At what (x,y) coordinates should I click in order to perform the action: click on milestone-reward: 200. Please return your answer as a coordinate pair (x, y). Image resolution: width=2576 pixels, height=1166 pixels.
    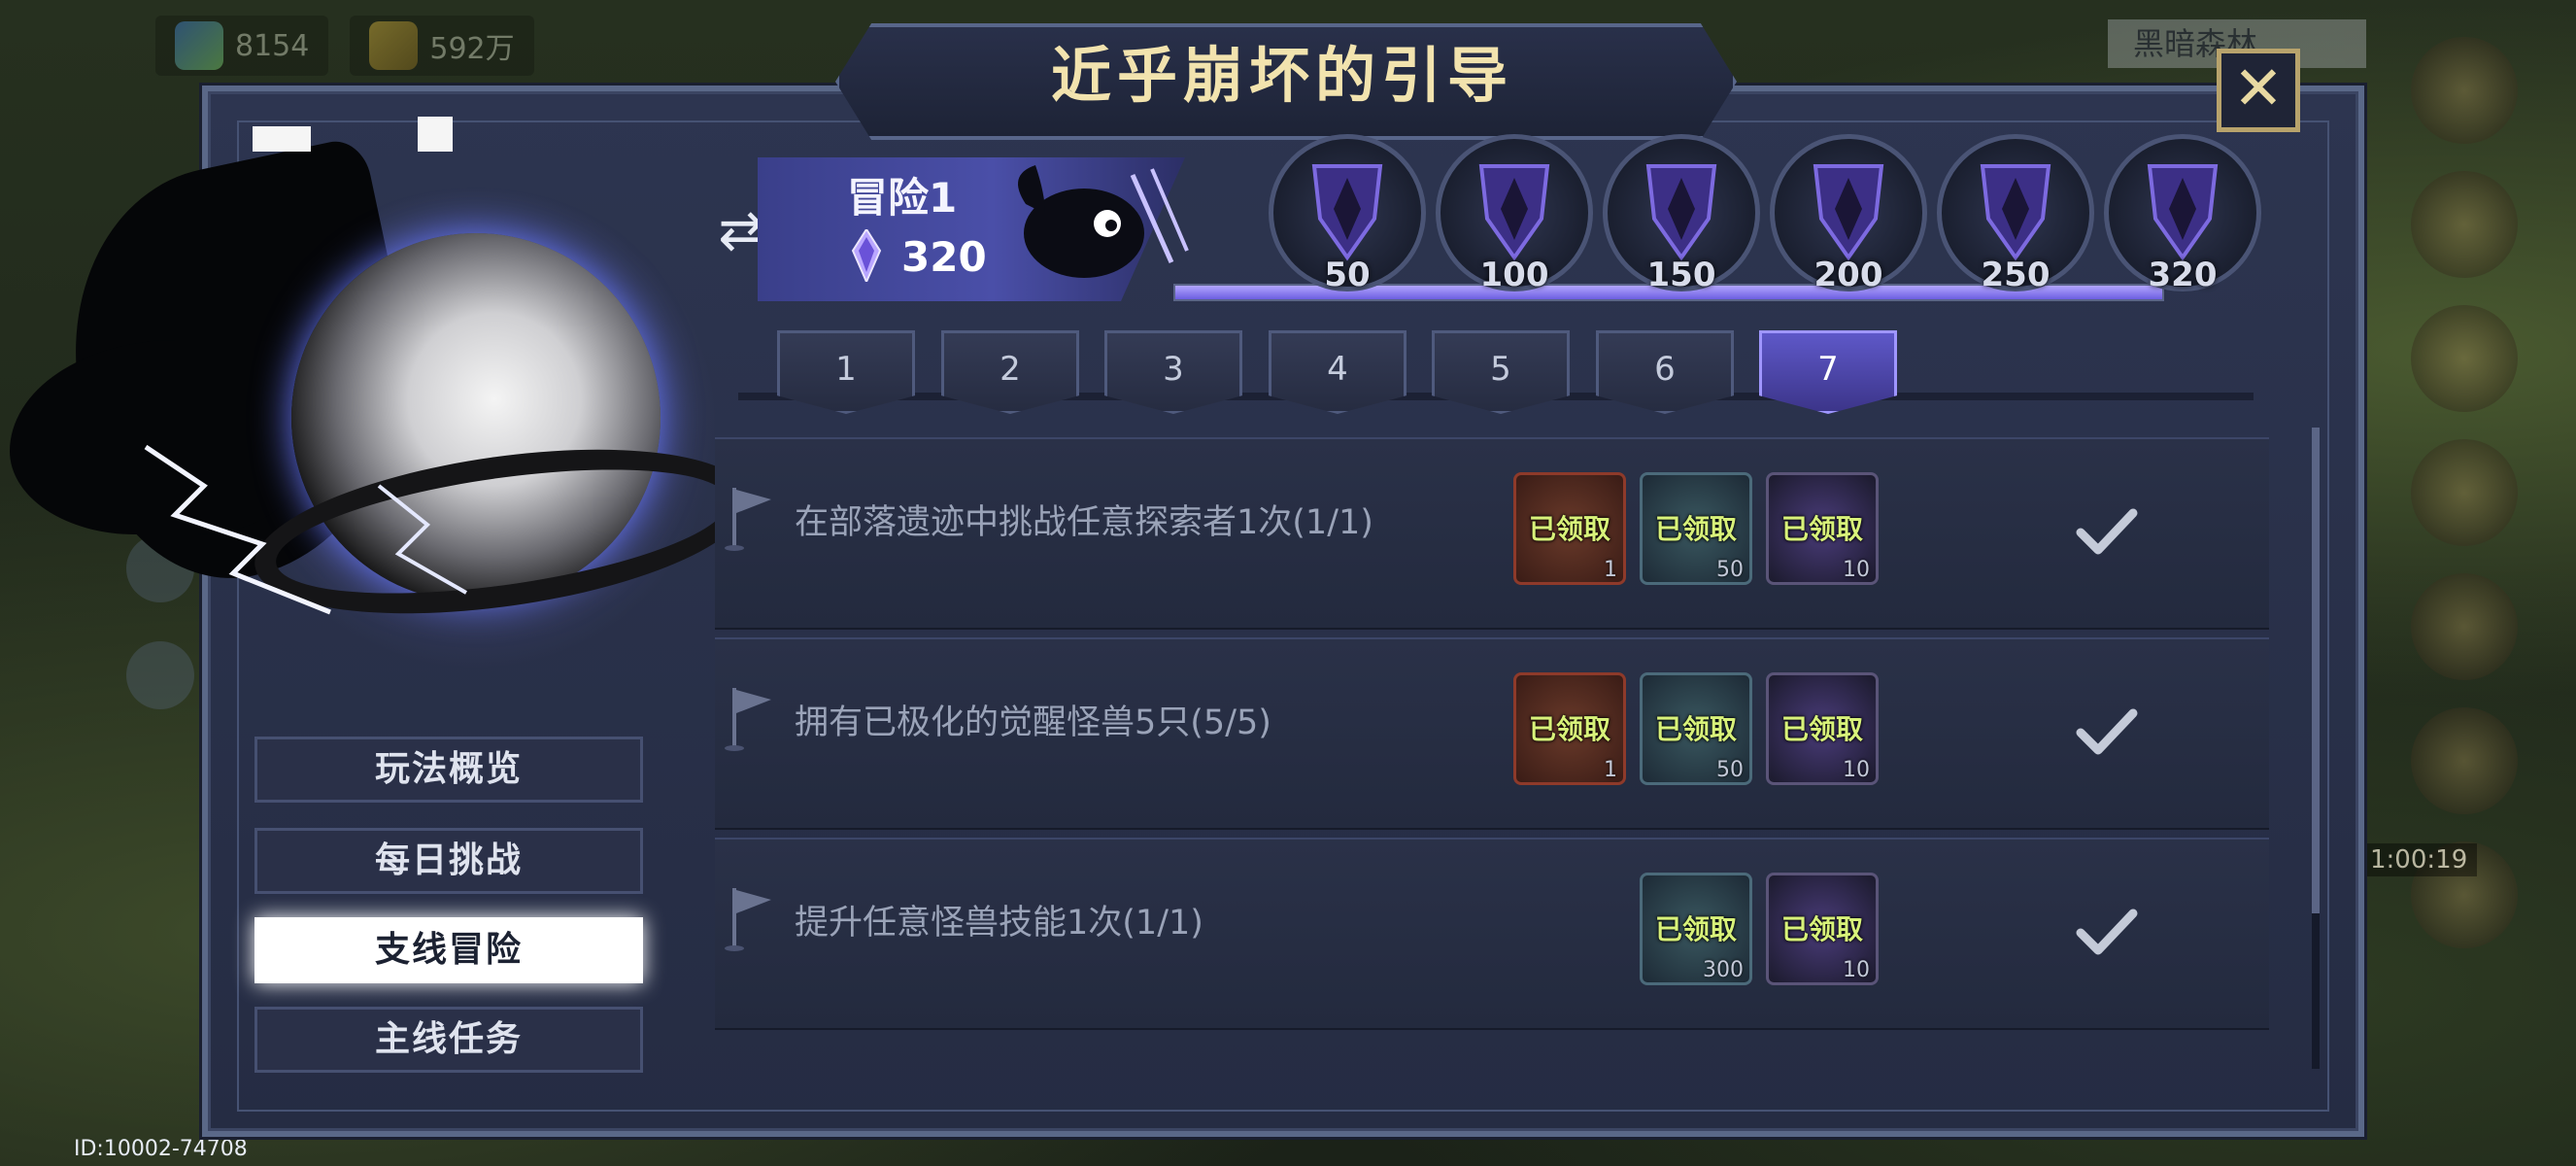
    Looking at the image, I should click on (1848, 214).